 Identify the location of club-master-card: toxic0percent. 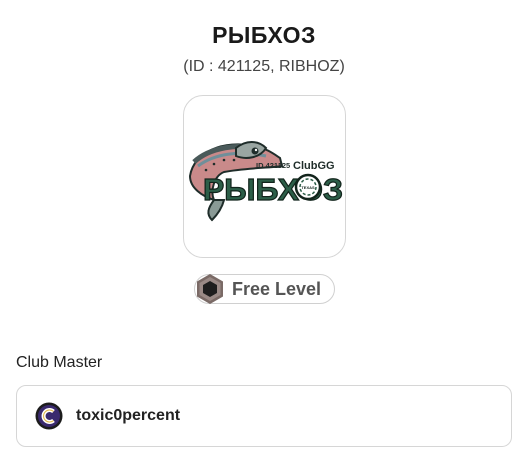
(264, 416).